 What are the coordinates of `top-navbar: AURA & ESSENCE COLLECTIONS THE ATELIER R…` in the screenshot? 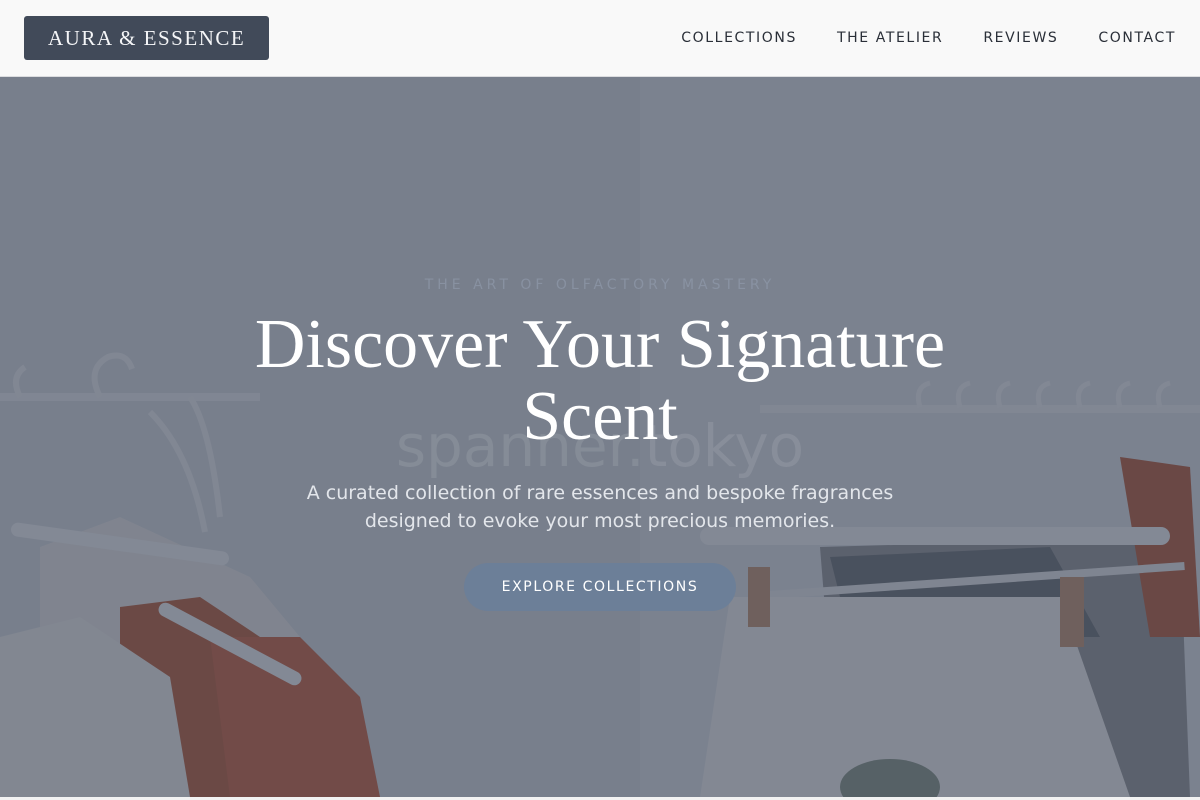 It's located at (600, 38).